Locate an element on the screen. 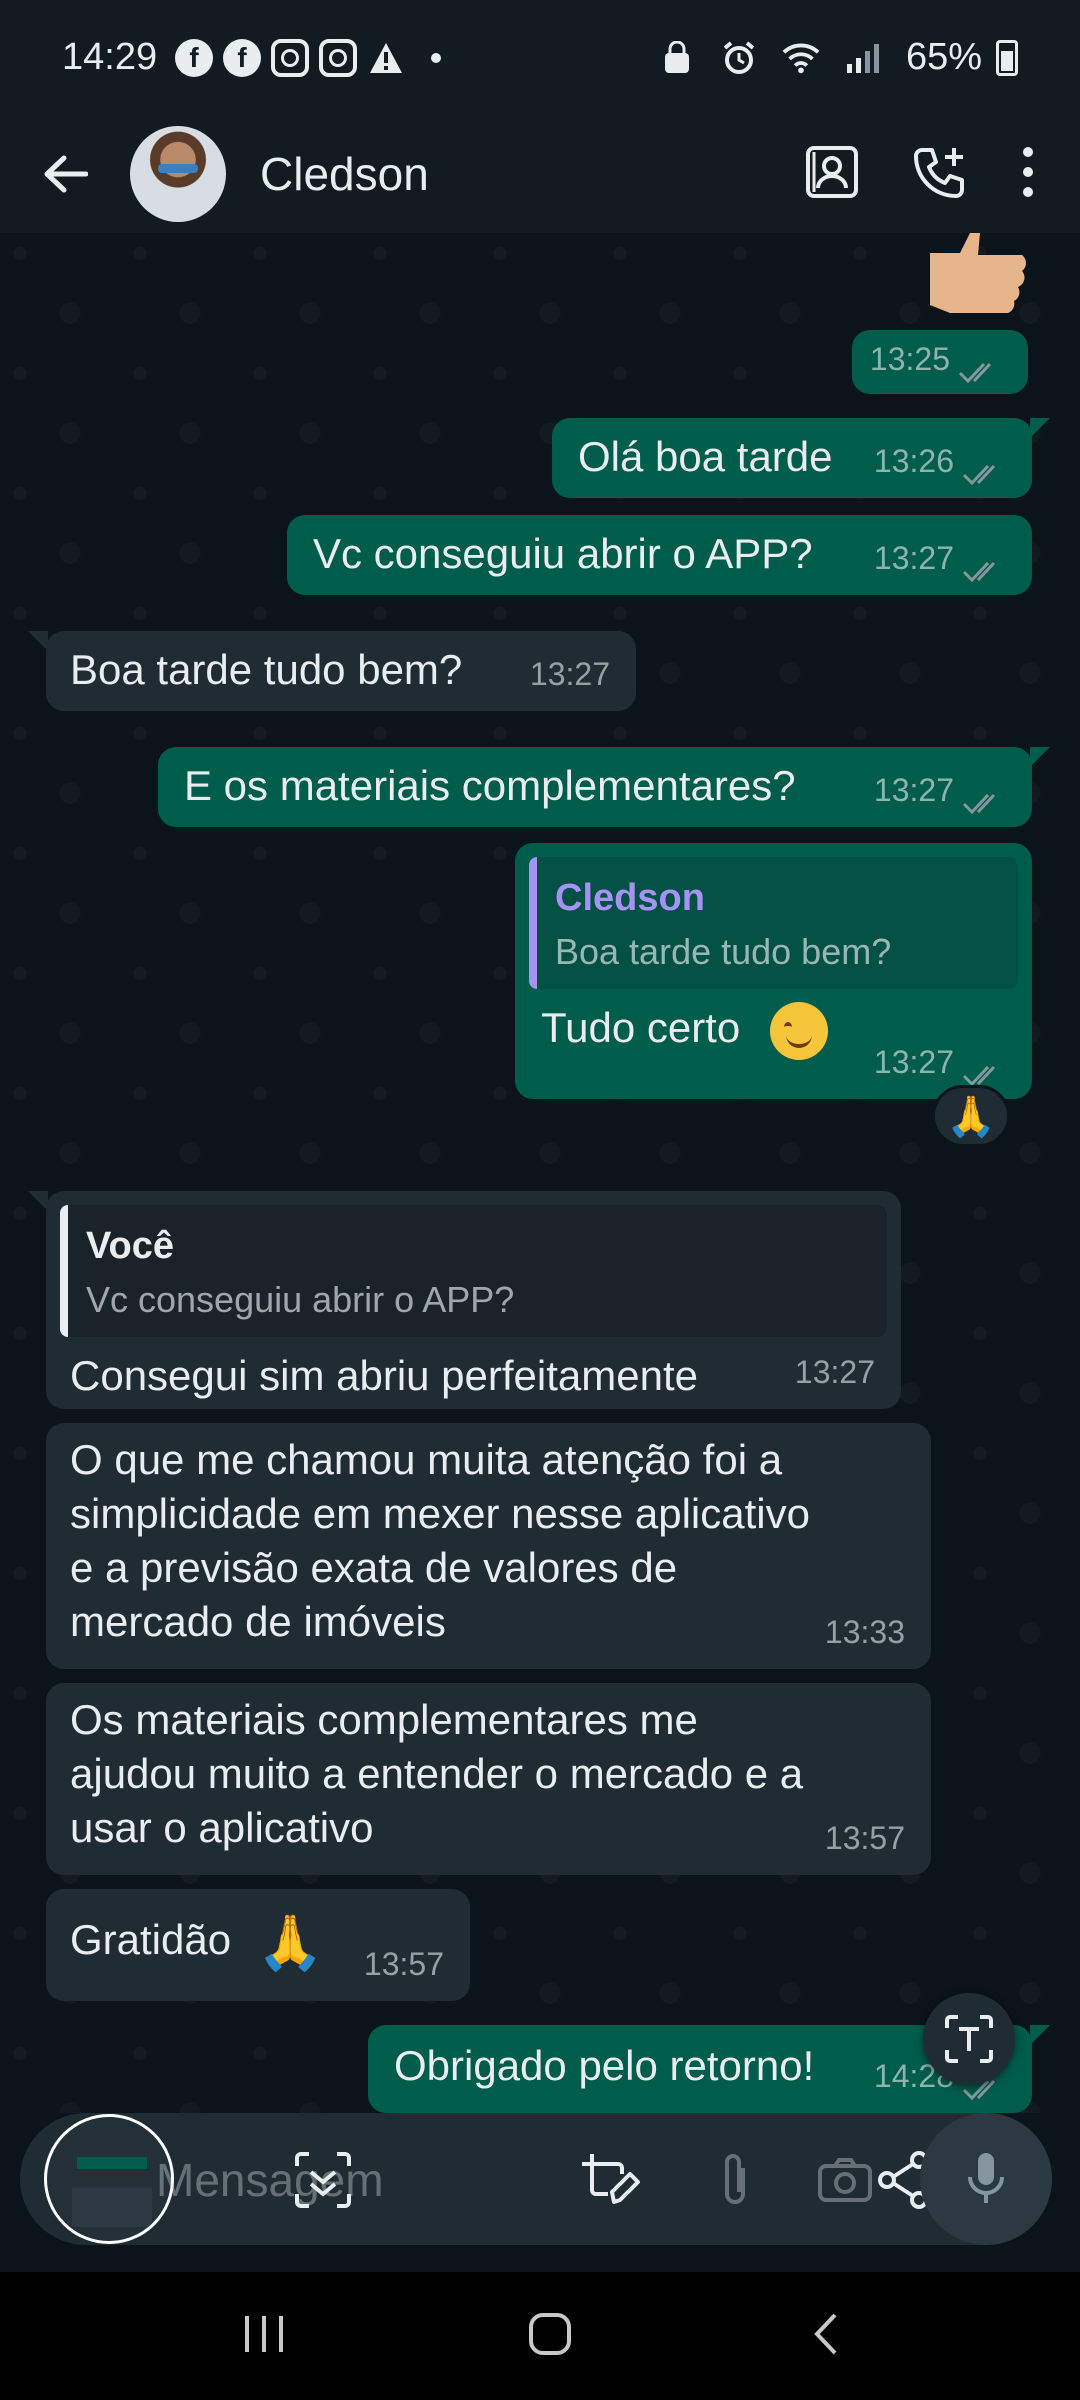  message-line: ajudou muito a entender o mercado e a is located at coordinates (437, 1773).